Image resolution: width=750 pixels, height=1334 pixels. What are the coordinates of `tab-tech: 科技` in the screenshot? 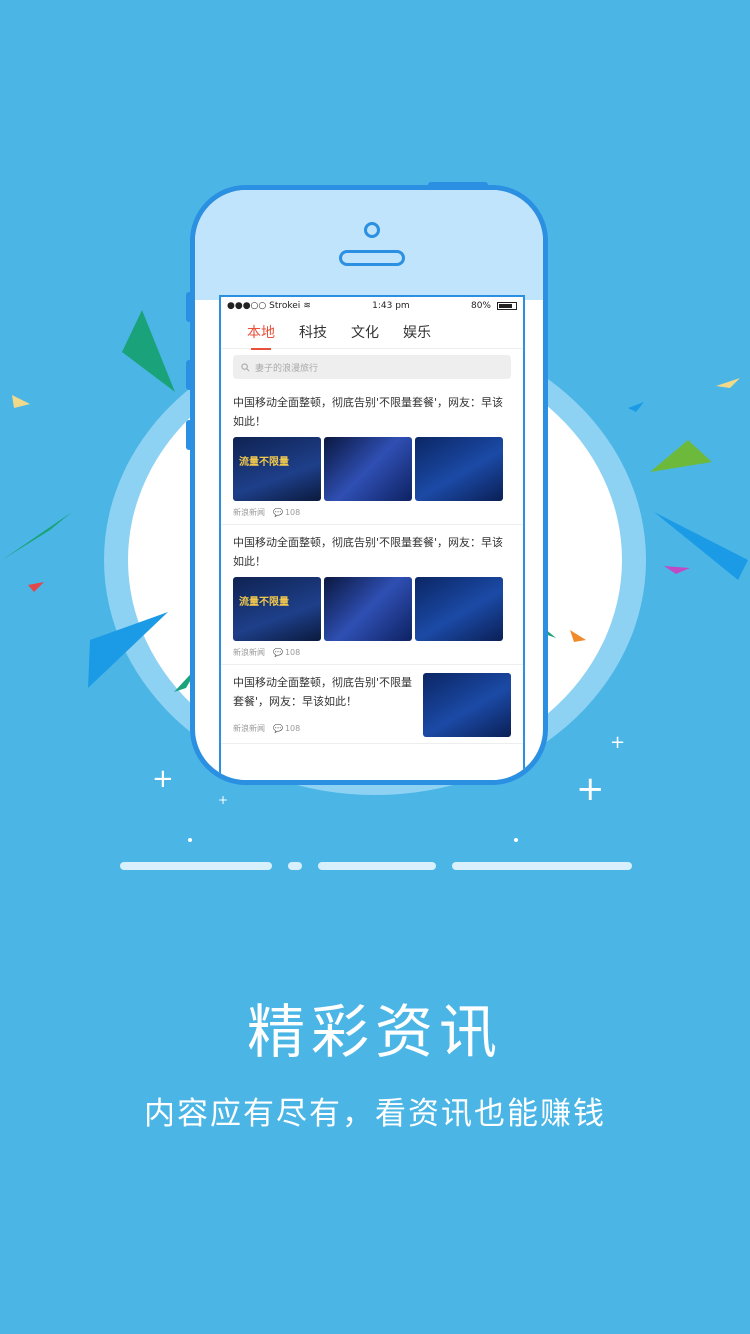 It's located at (313, 332).